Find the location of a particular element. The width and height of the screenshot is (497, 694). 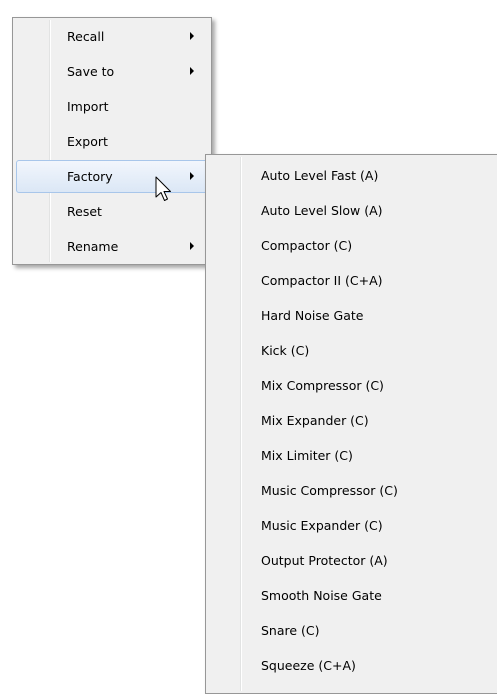

factory-item-label: Auto Level Slow (A) is located at coordinates (322, 210).